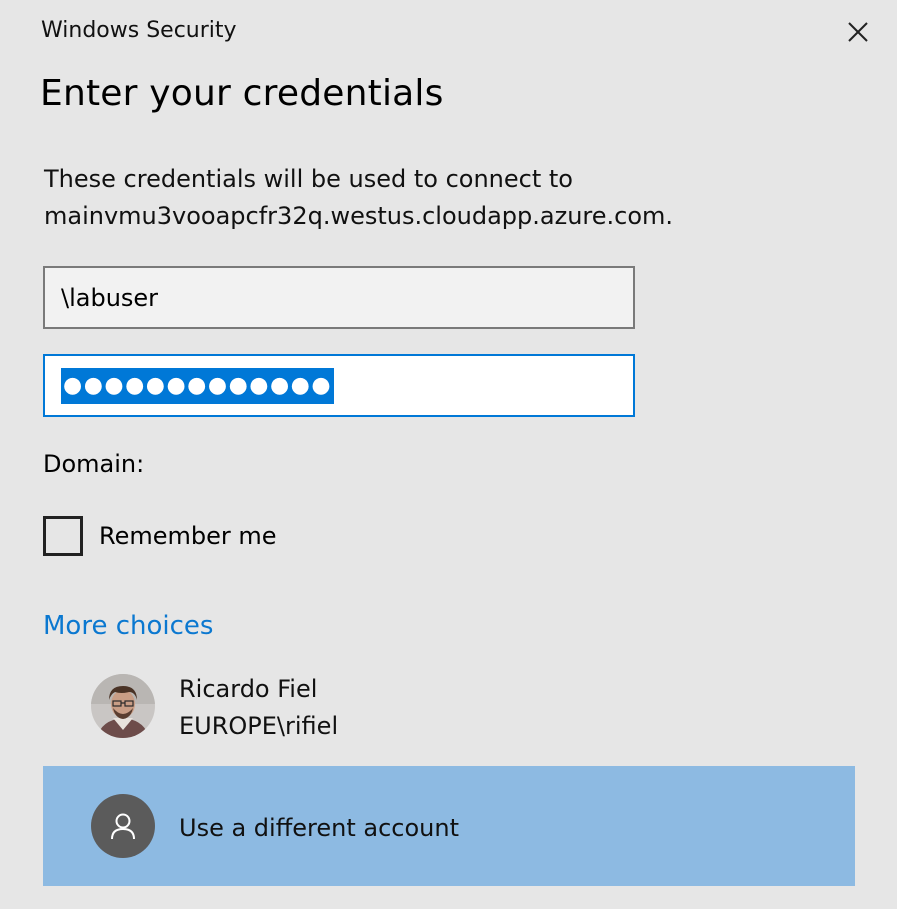 Image resolution: width=897 pixels, height=909 pixels. Describe the element at coordinates (339, 297) in the screenshot. I see `username-field: \labuser` at that location.